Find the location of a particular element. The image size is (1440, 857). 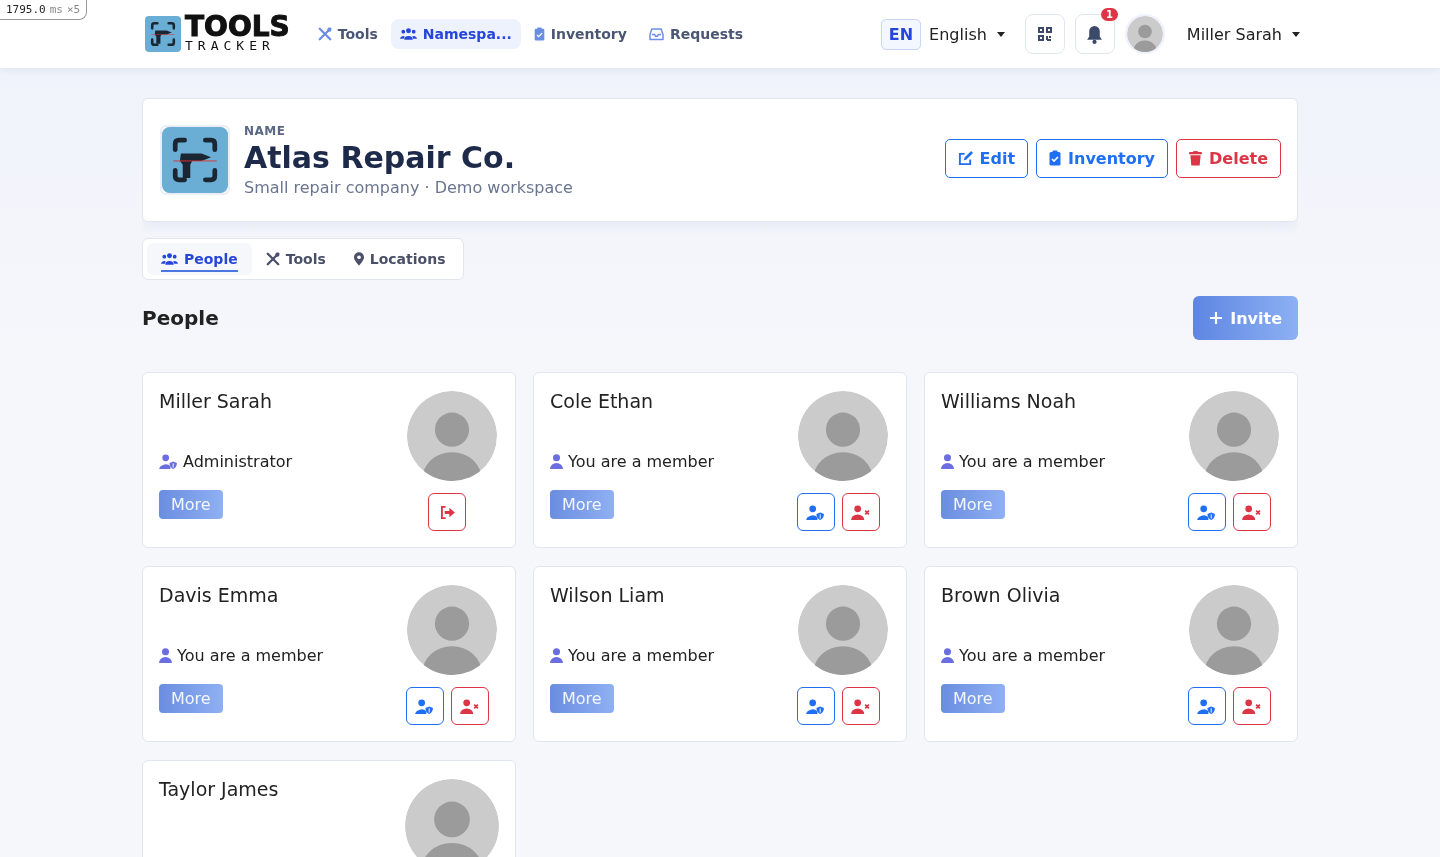

leave-button is located at coordinates (447, 512).